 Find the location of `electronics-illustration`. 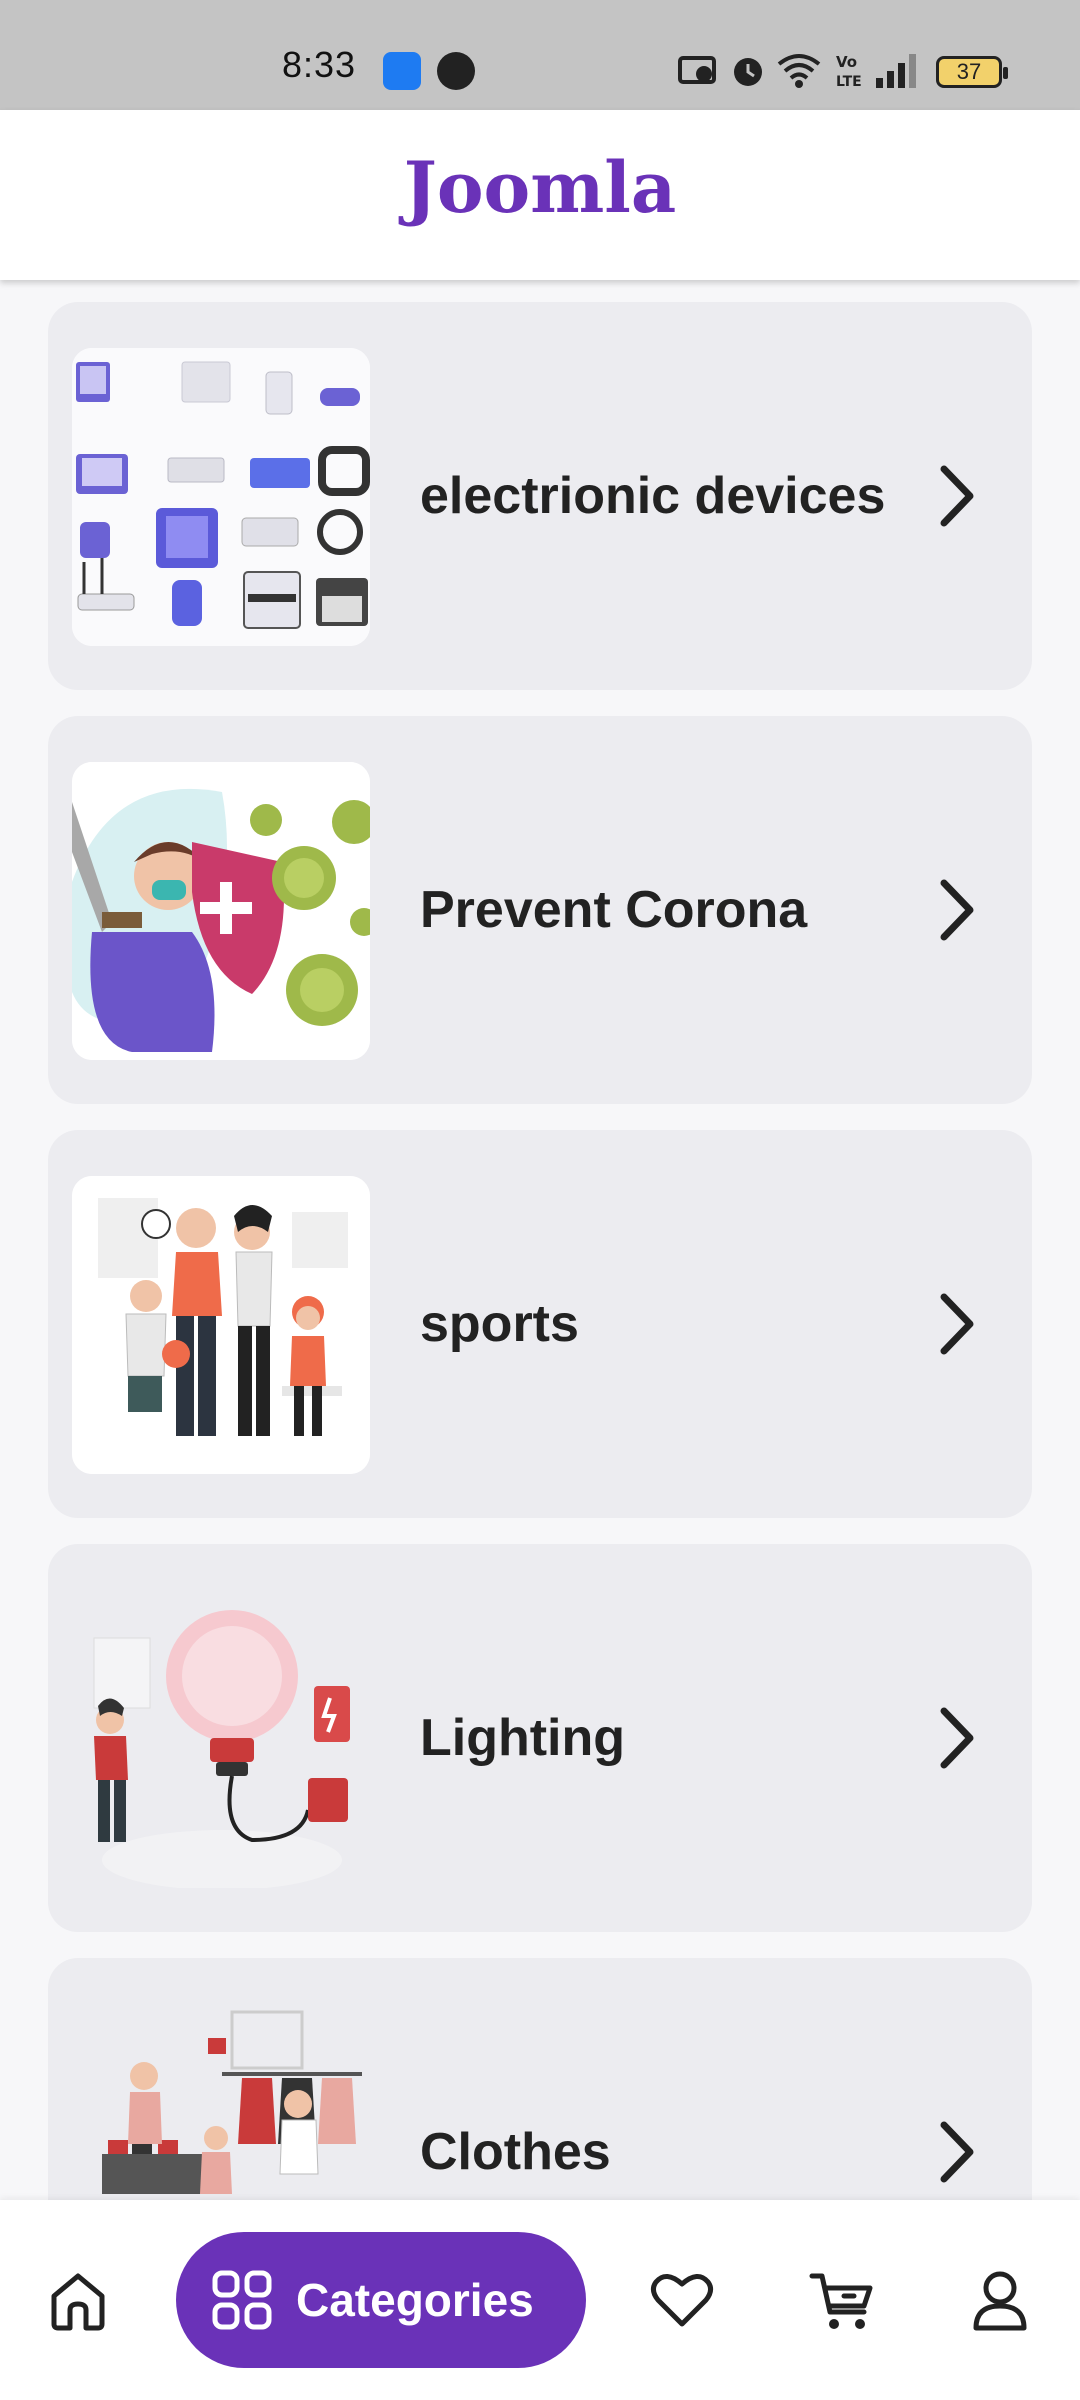

electronics-illustration is located at coordinates (221, 497).